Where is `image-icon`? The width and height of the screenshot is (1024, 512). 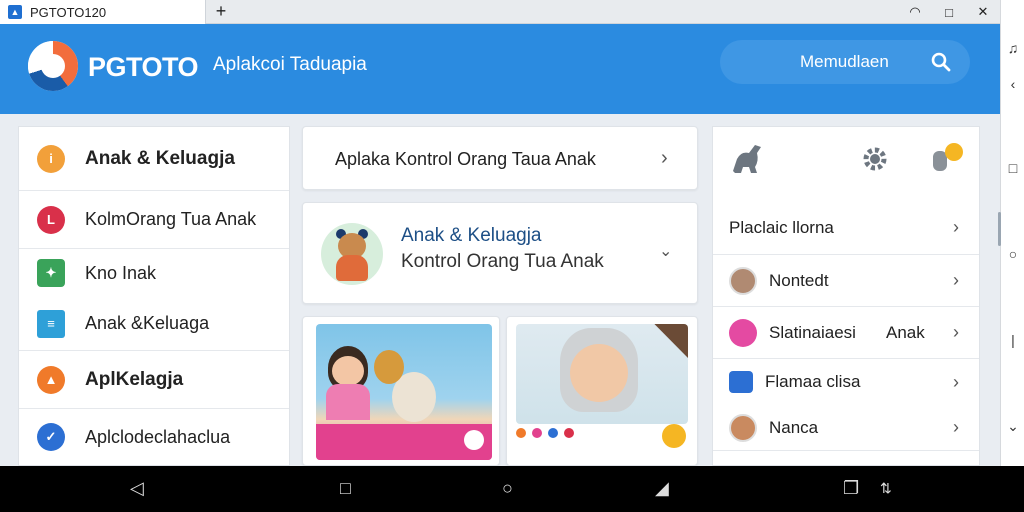
image-icon is located at coordinates (741, 382).